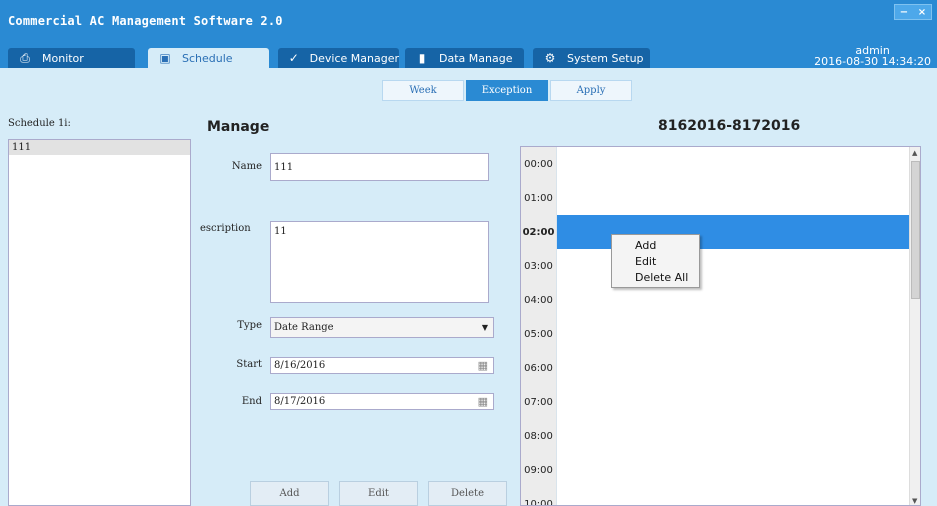 Image resolution: width=937 pixels, height=506 pixels. What do you see at coordinates (145, 21) in the screenshot?
I see `app-title: Commercial AC Management Software 2.0` at bounding box center [145, 21].